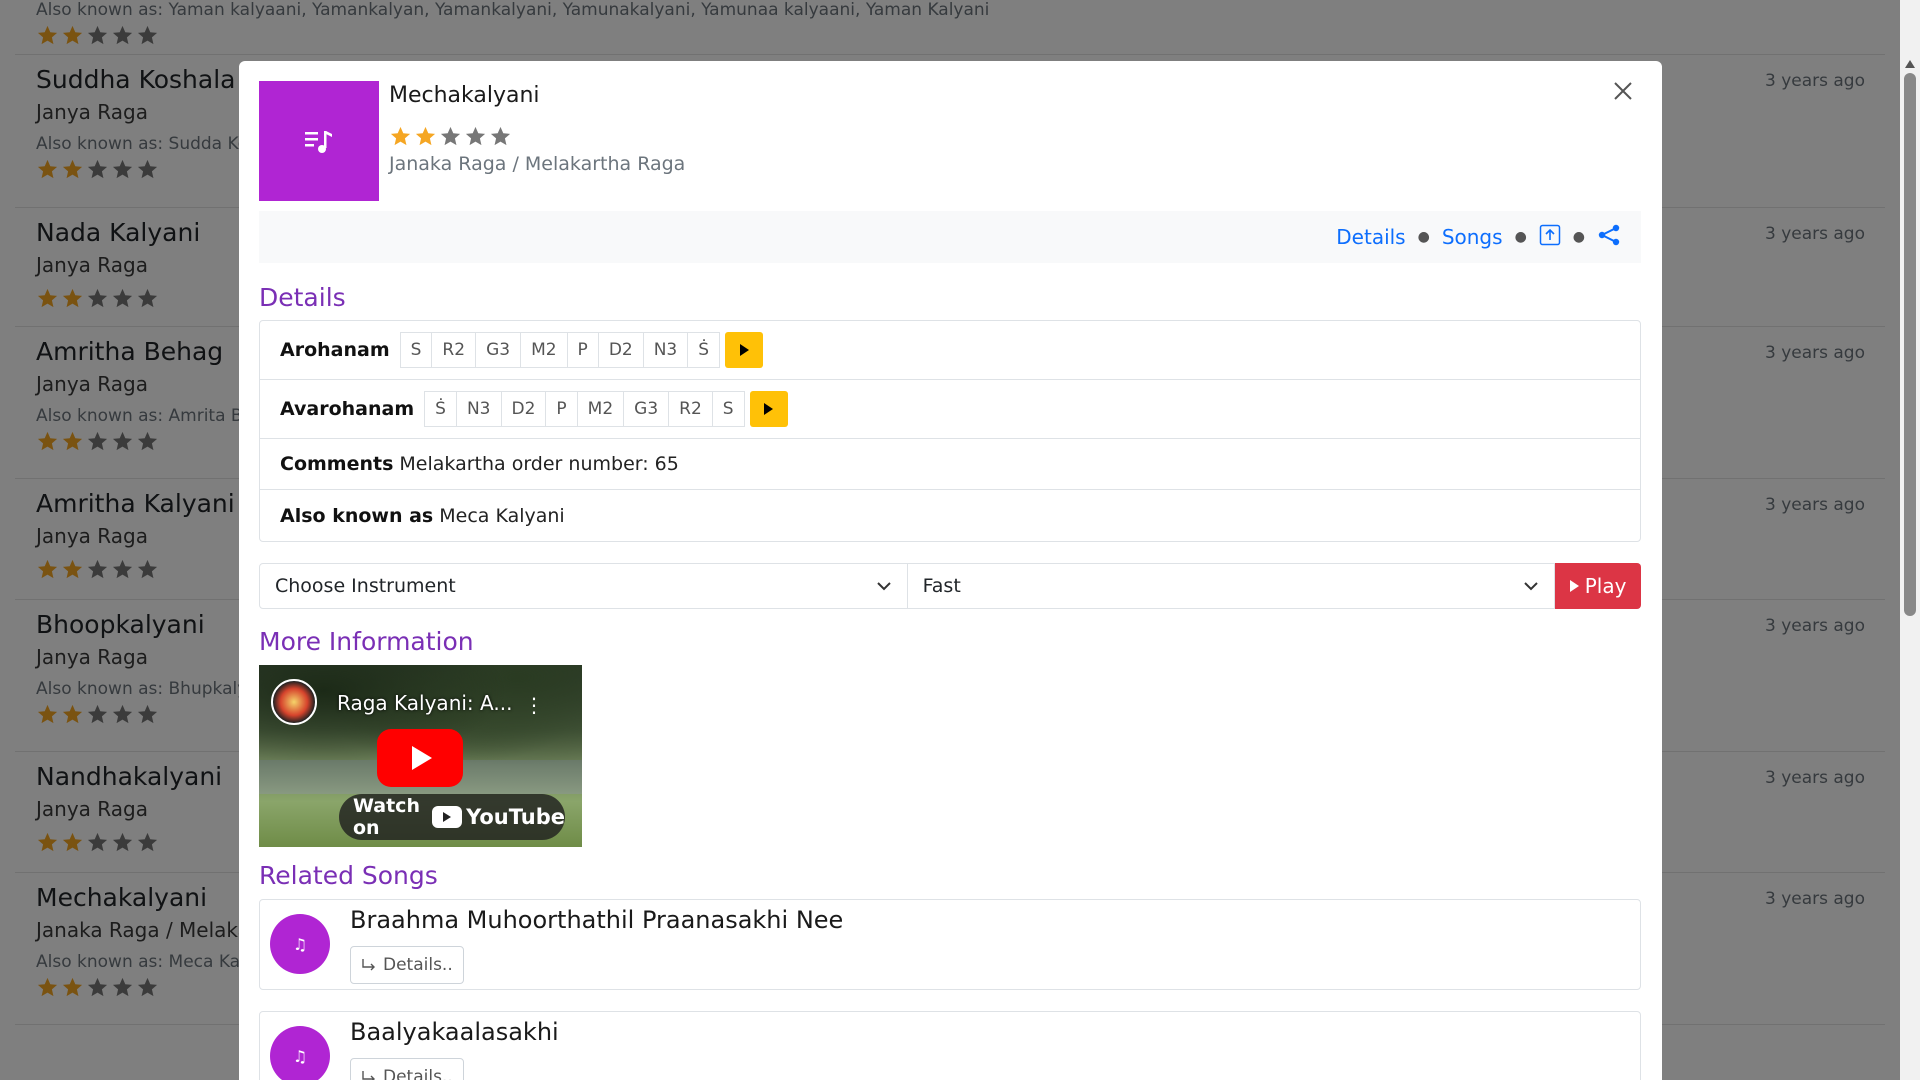 This screenshot has width=1920, height=1080. What do you see at coordinates (335, 350) in the screenshot?
I see `arohanam-label: Arohanam` at bounding box center [335, 350].